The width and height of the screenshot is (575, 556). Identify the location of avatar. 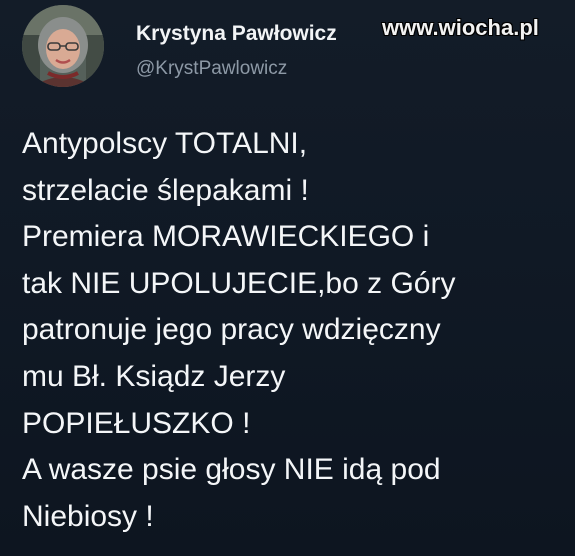
(63, 46).